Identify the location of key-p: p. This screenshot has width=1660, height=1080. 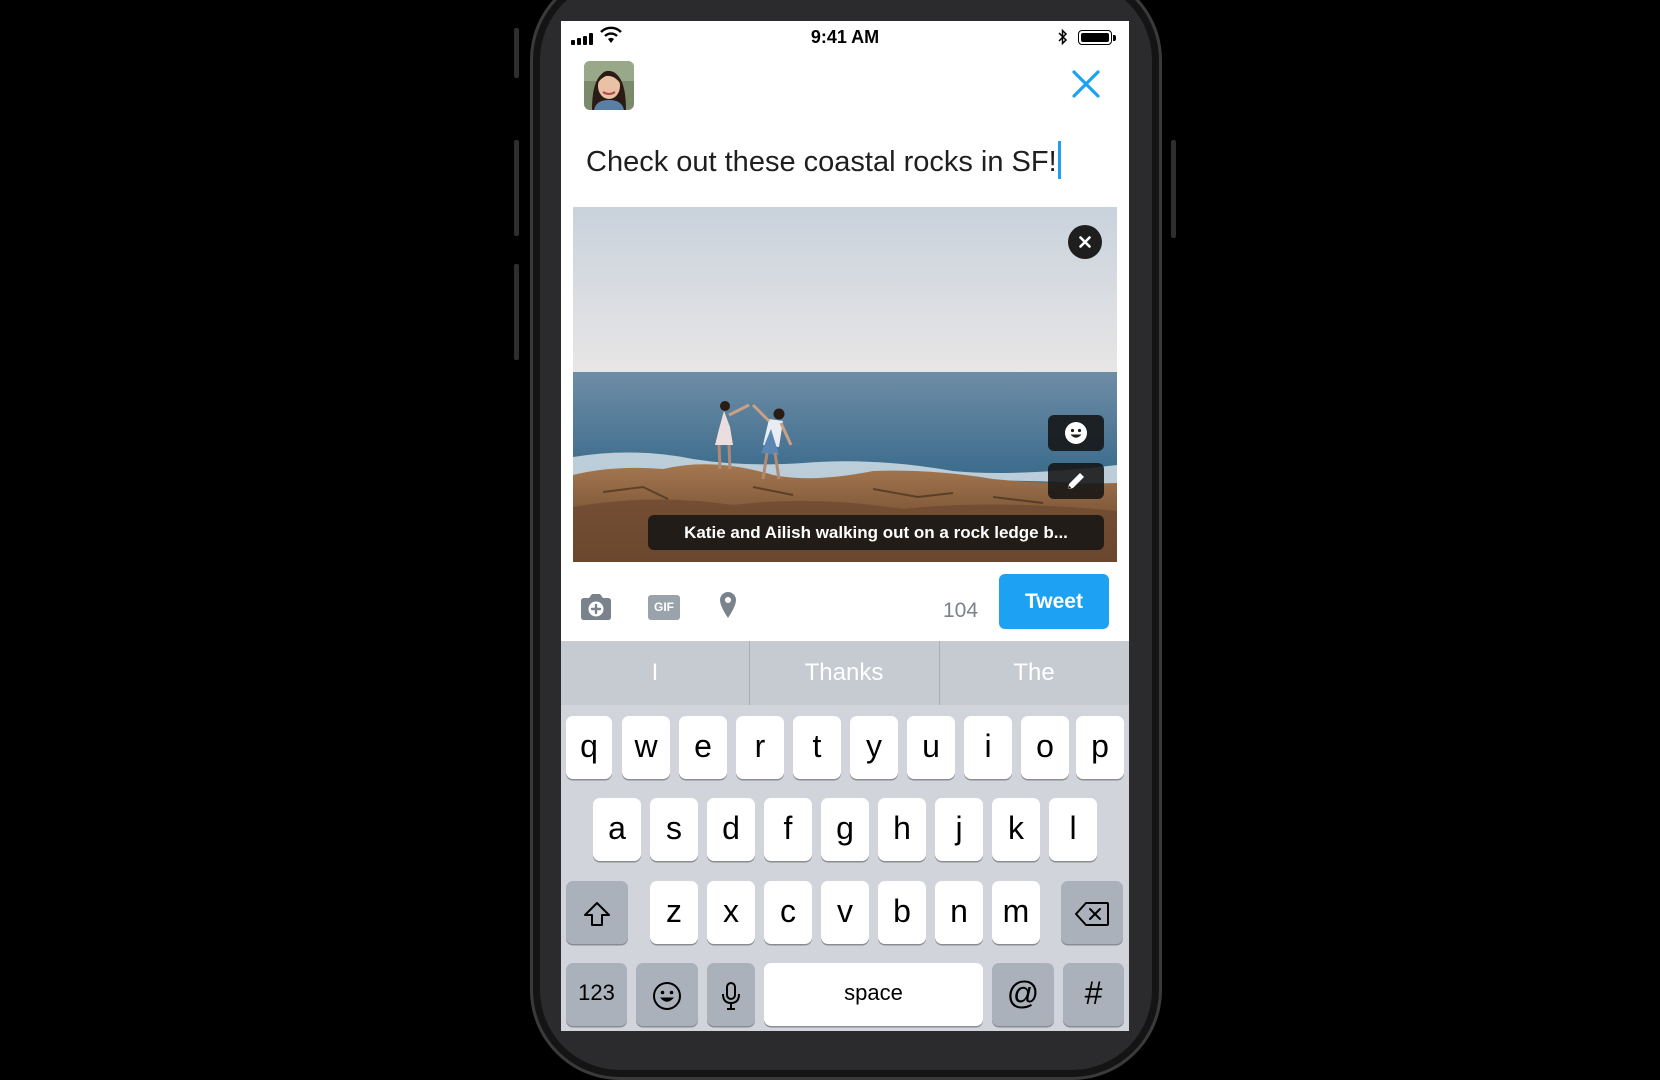
(1100, 747).